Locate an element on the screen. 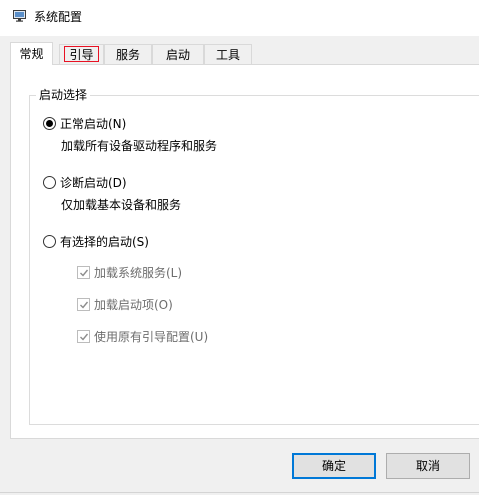 The height and width of the screenshot is (495, 479). selective-startup-label: 有选择的启动(S) is located at coordinates (104, 242).